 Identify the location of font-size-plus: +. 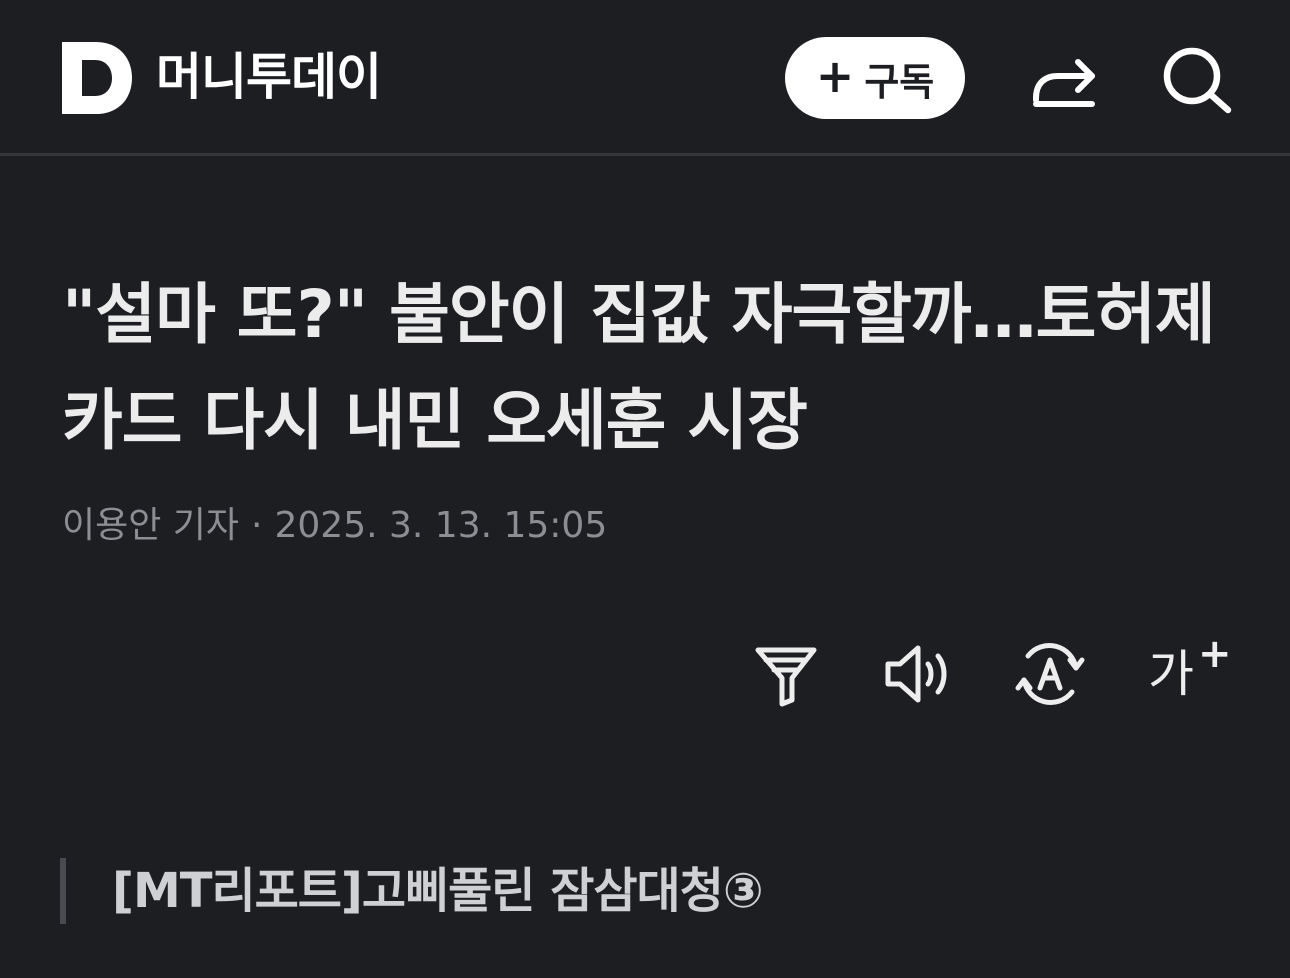
(1215, 654).